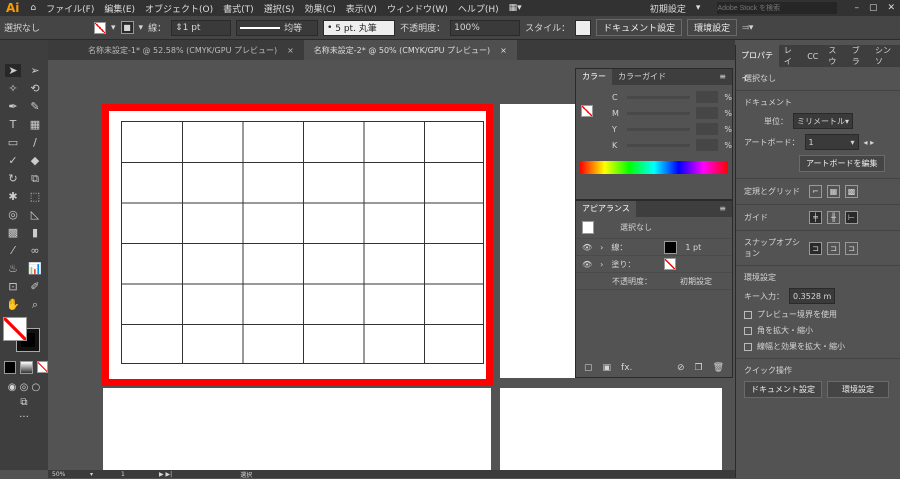 The width and height of the screenshot is (900, 479). Describe the element at coordinates (33, 8) in the screenshot. I see `home-icon: ⌂` at that location.